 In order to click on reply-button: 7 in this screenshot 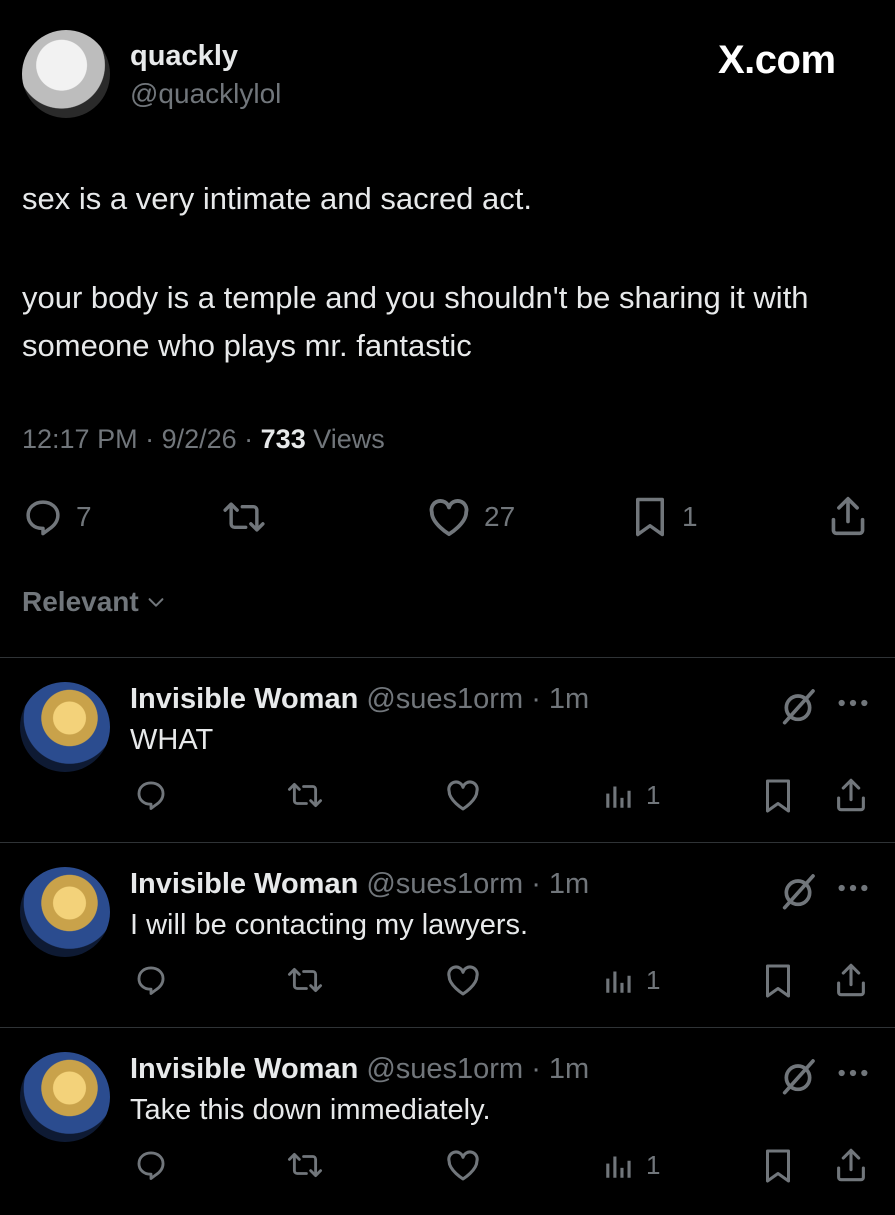, I will do `click(57, 517)`.